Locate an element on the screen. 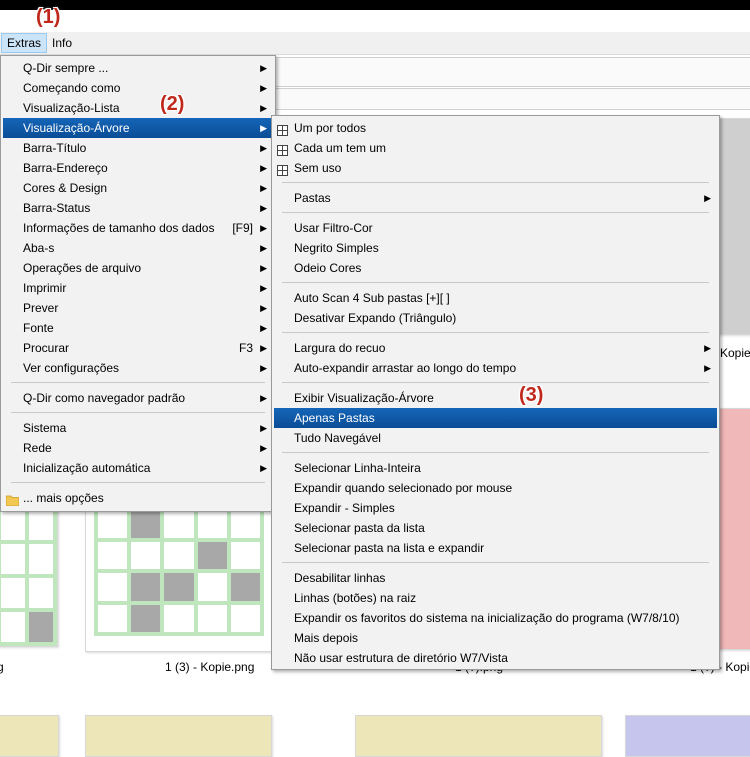  item-label: ... mais opções is located at coordinates (63, 498).